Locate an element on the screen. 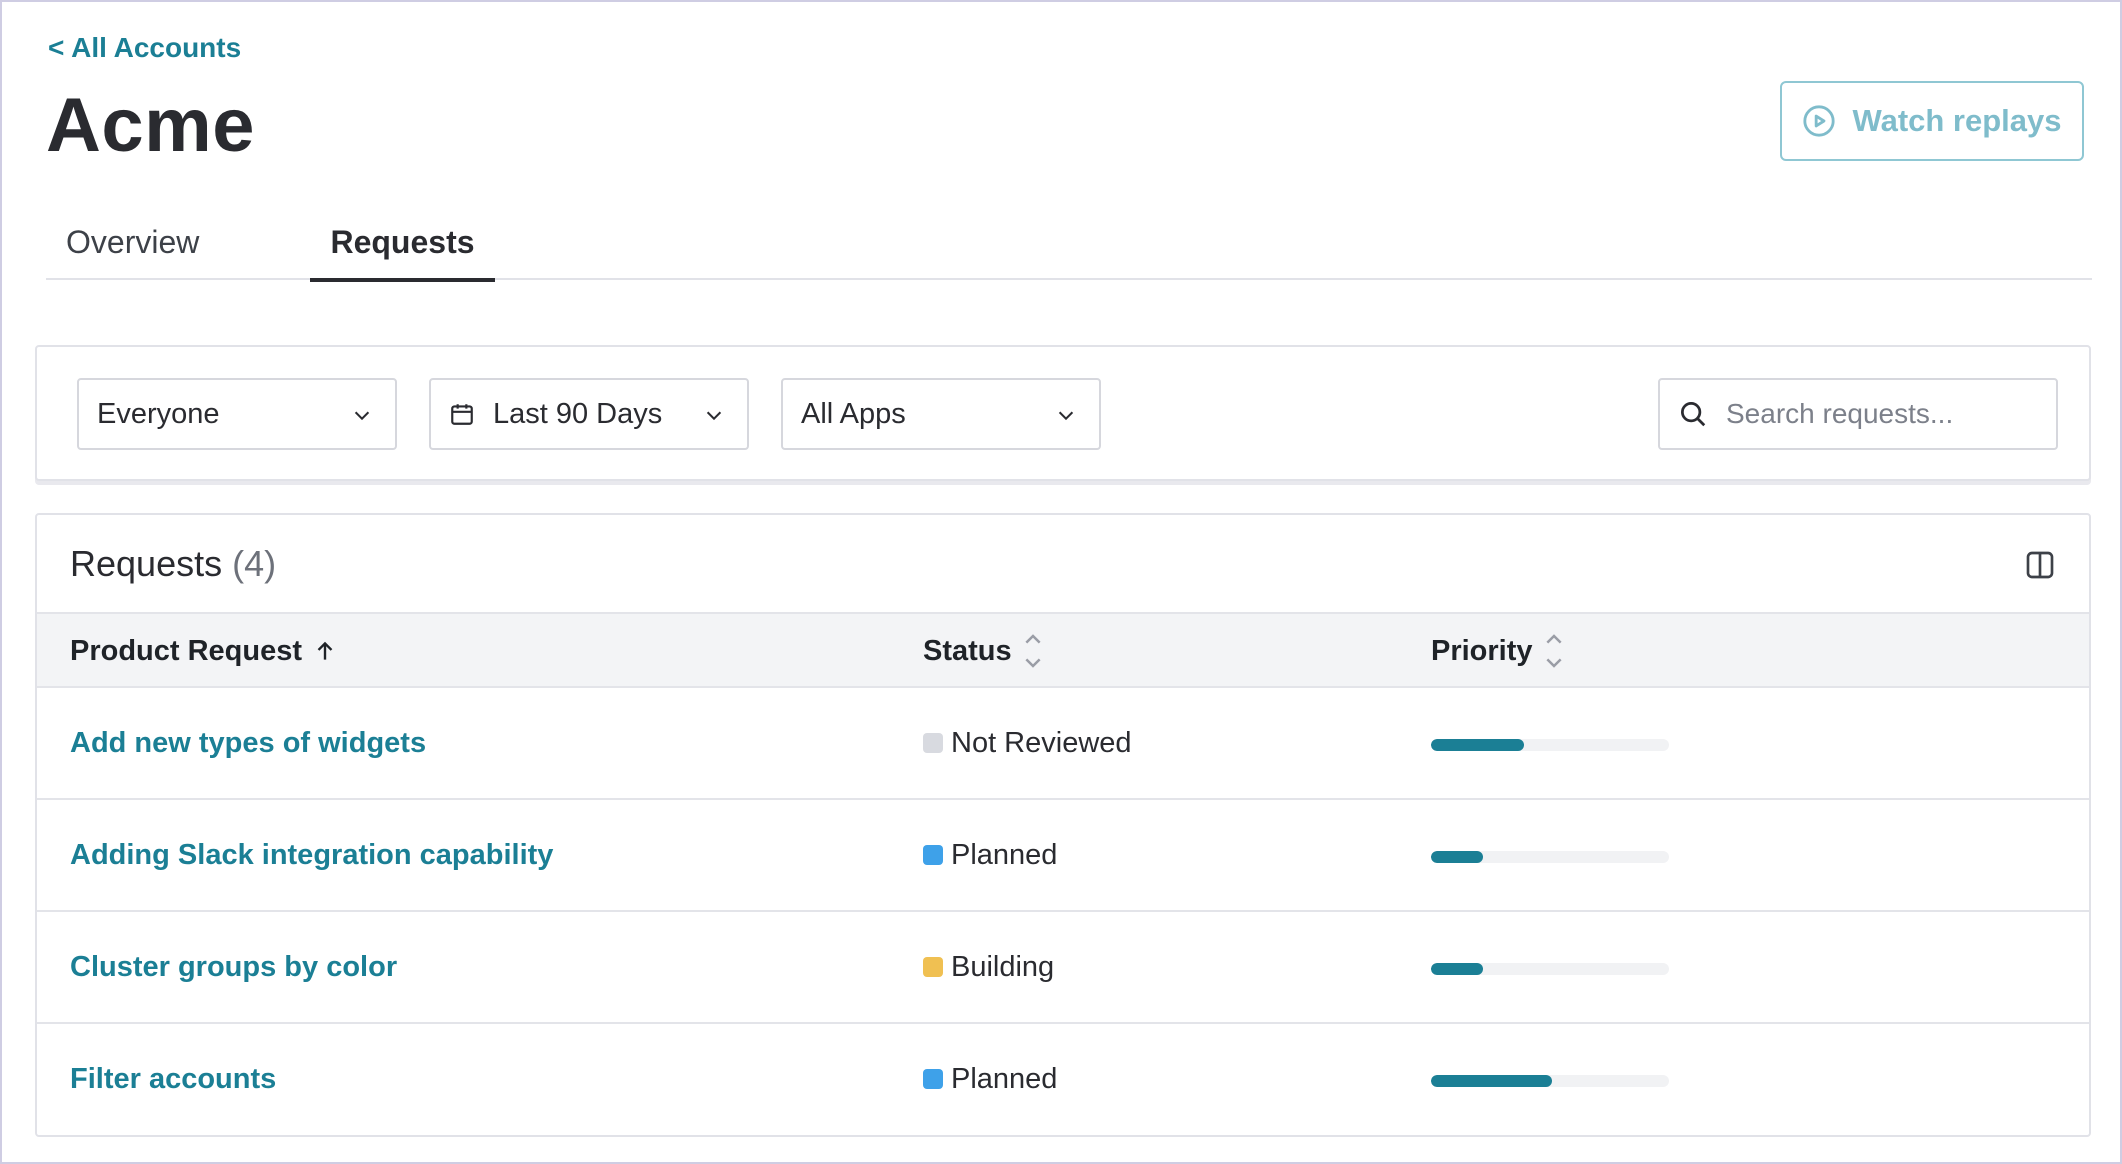  table-row: Cluster groups by color Building is located at coordinates (1063, 968).